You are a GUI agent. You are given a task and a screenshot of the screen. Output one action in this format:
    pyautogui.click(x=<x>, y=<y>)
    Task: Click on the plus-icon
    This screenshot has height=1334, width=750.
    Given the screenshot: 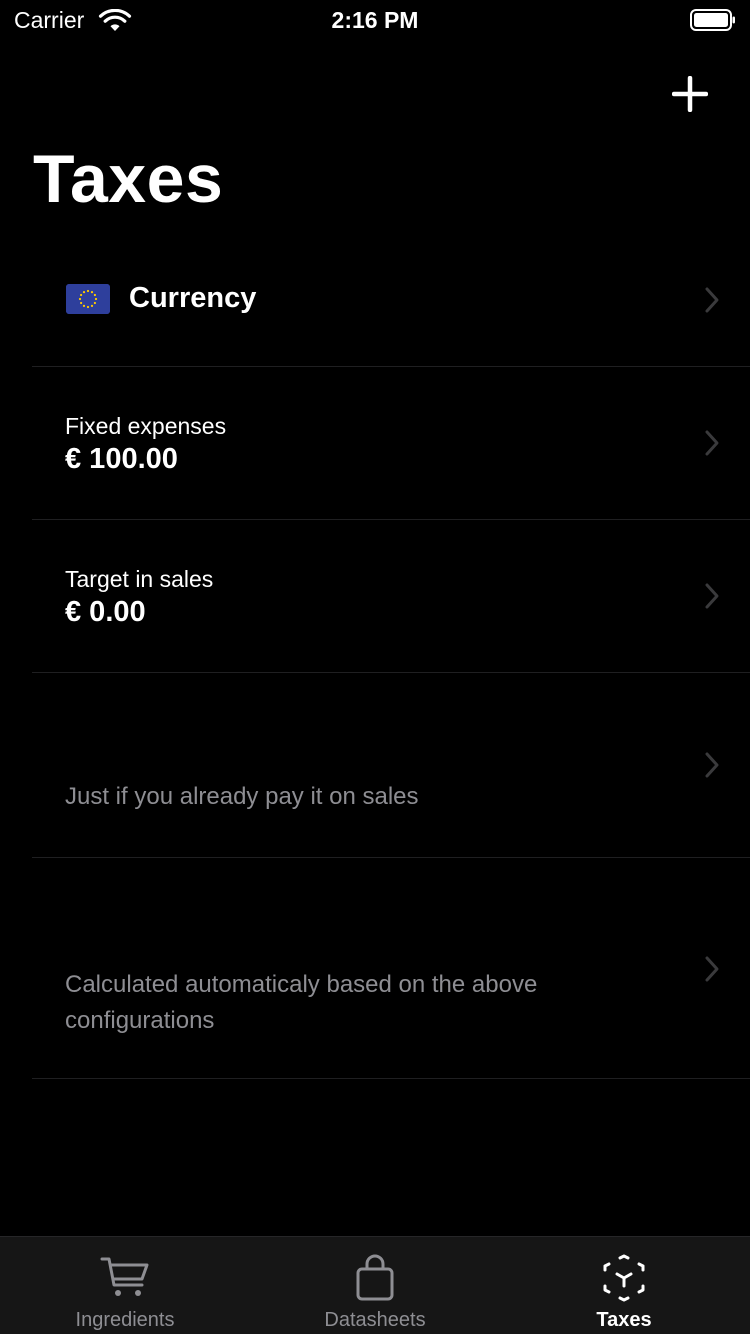 What is the action you would take?
    pyautogui.click(x=690, y=94)
    